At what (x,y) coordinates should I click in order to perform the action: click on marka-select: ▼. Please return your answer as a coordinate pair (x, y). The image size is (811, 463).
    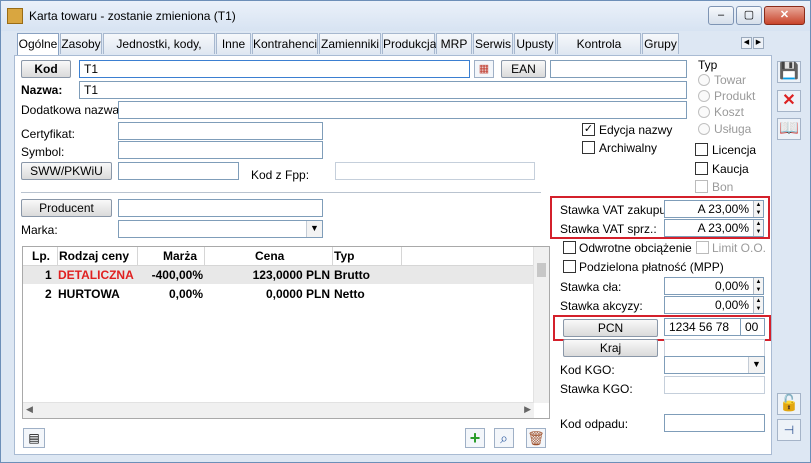
    Looking at the image, I should click on (220, 229).